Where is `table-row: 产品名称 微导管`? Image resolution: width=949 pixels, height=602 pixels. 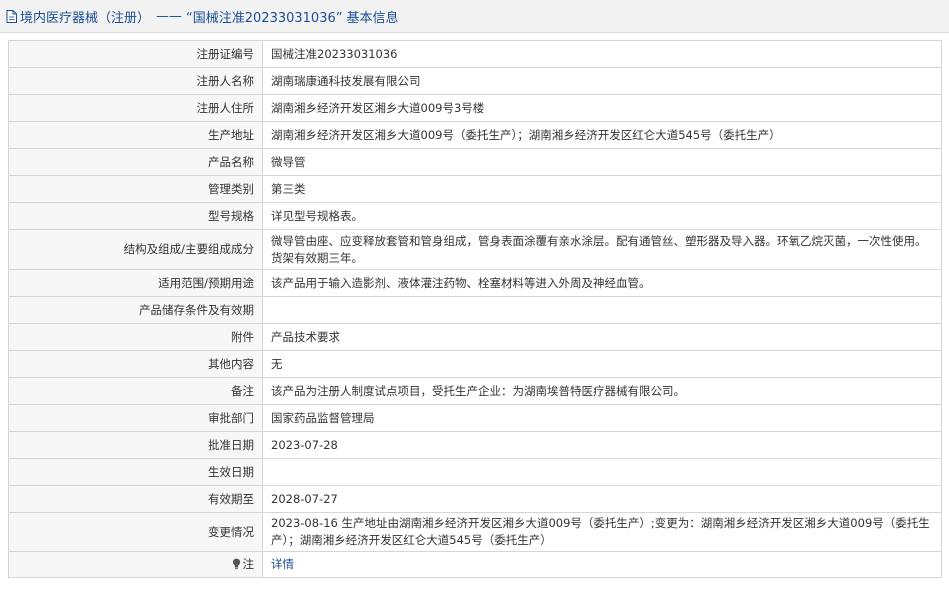 table-row: 产品名称 微导管 is located at coordinates (475, 162).